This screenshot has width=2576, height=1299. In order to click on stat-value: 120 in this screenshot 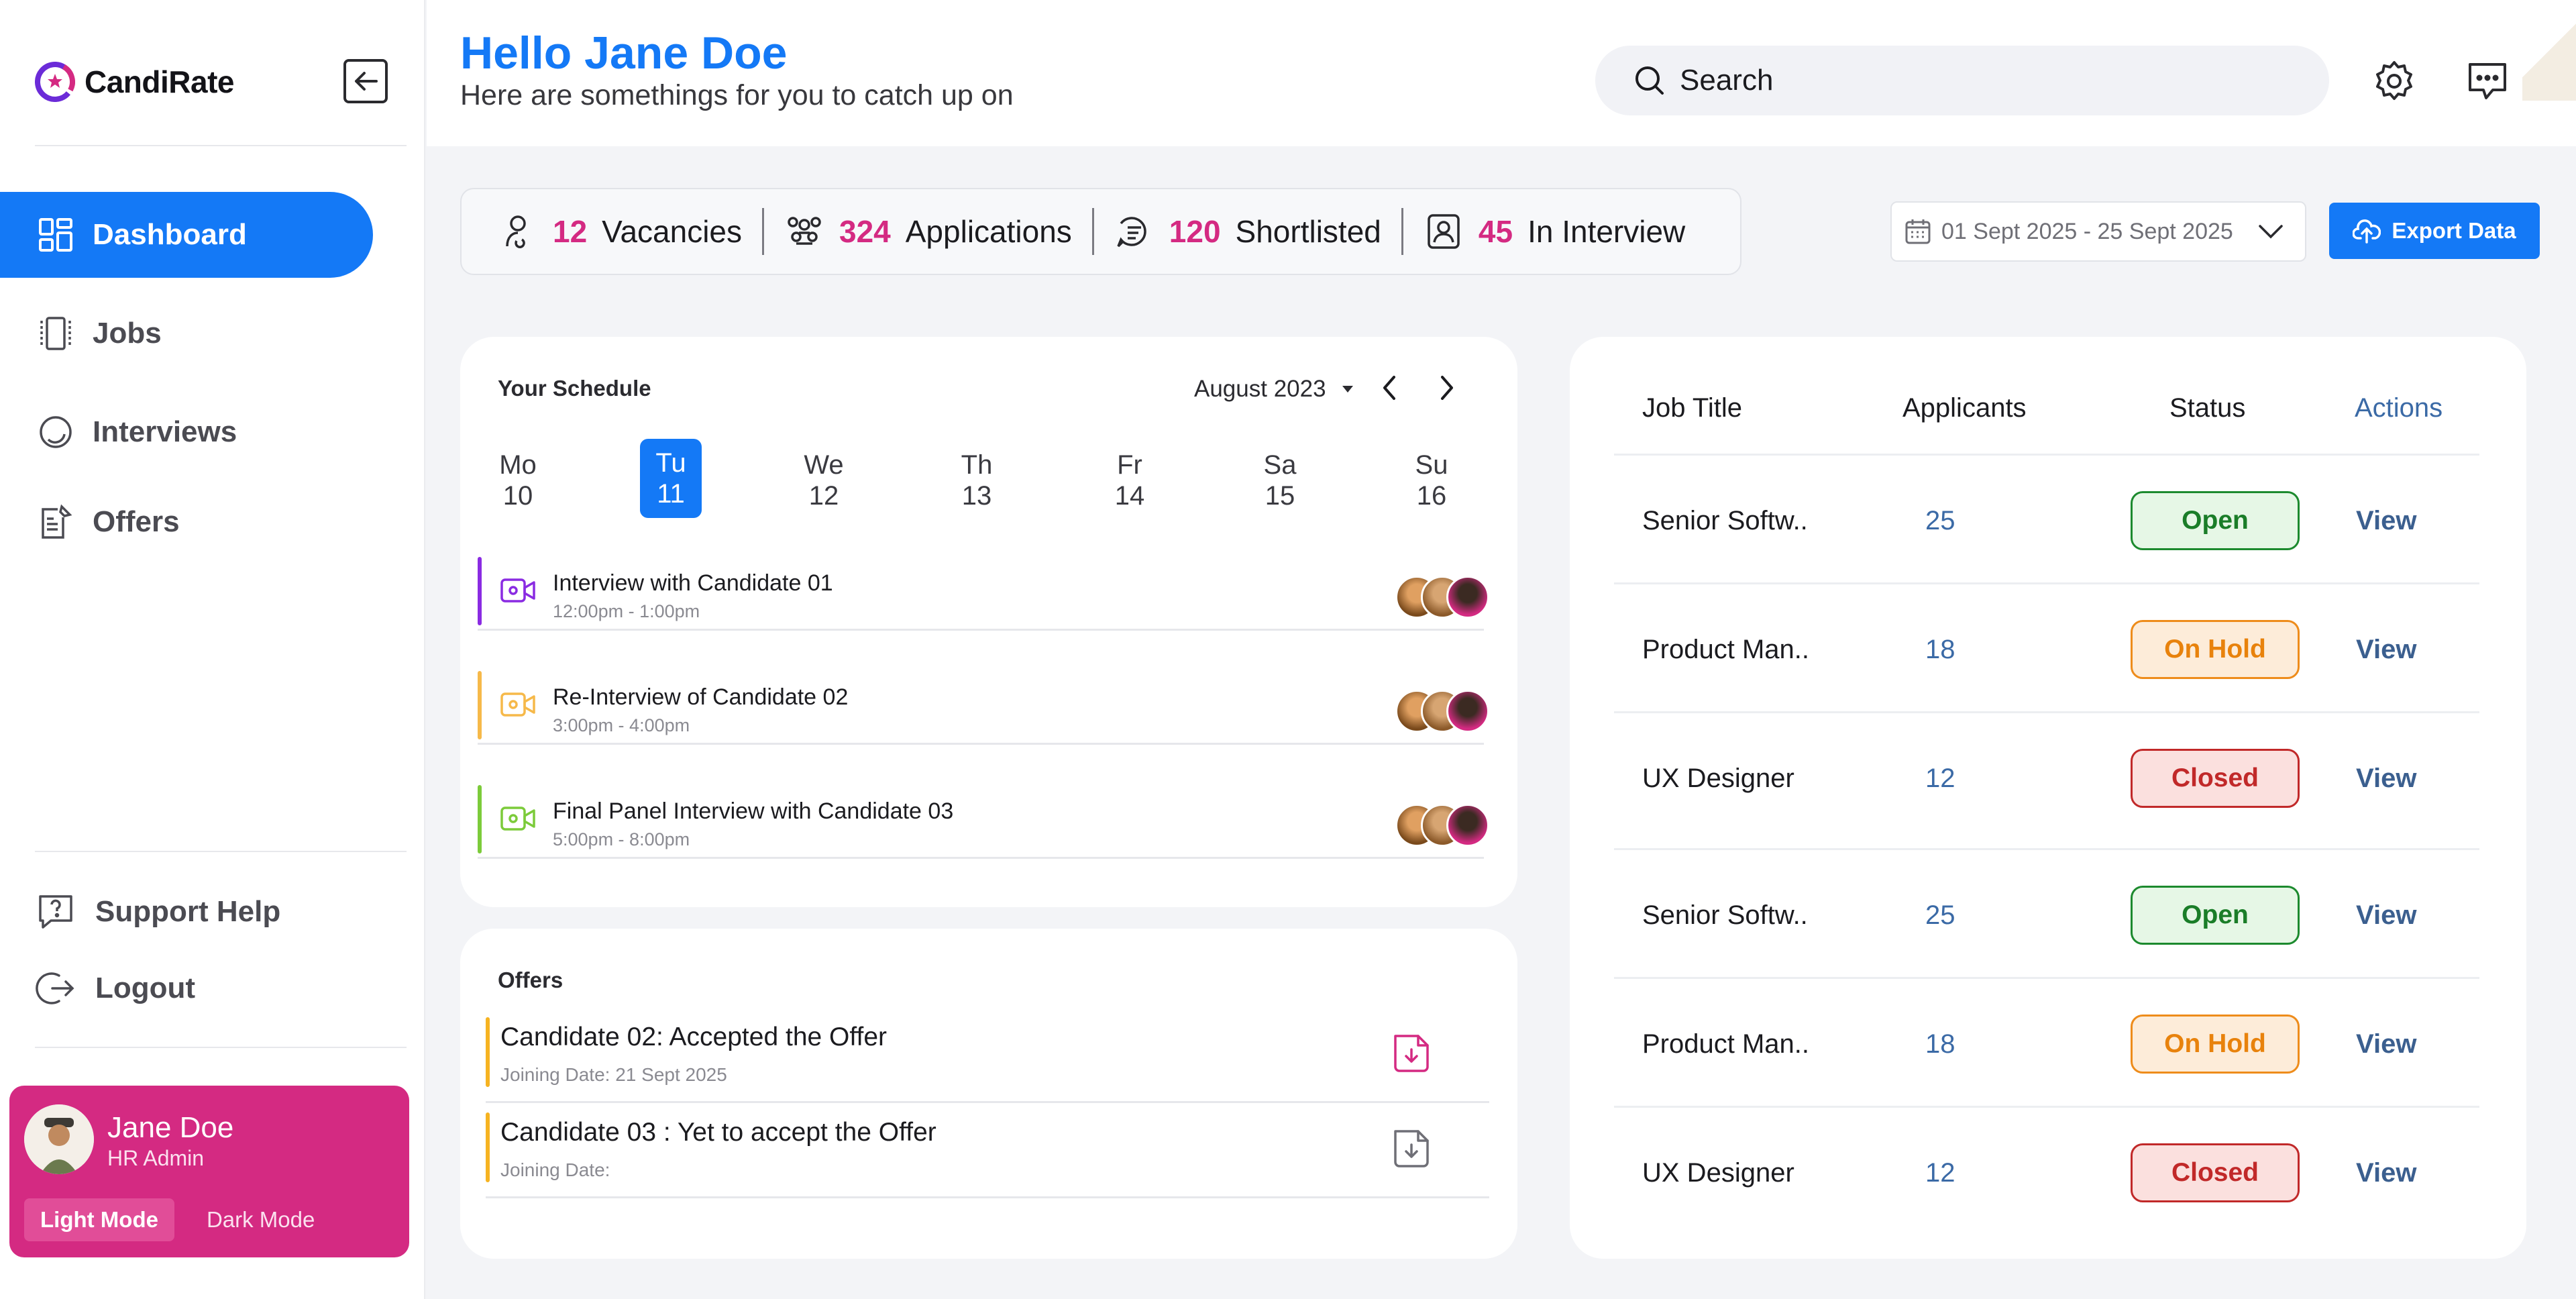, I will do `click(1195, 231)`.